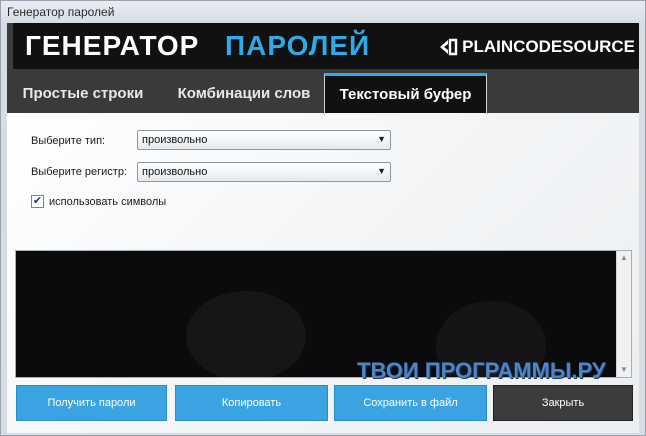 The image size is (646, 436). Describe the element at coordinates (264, 140) in the screenshot. I see `type-select: произвольно ▼` at that location.